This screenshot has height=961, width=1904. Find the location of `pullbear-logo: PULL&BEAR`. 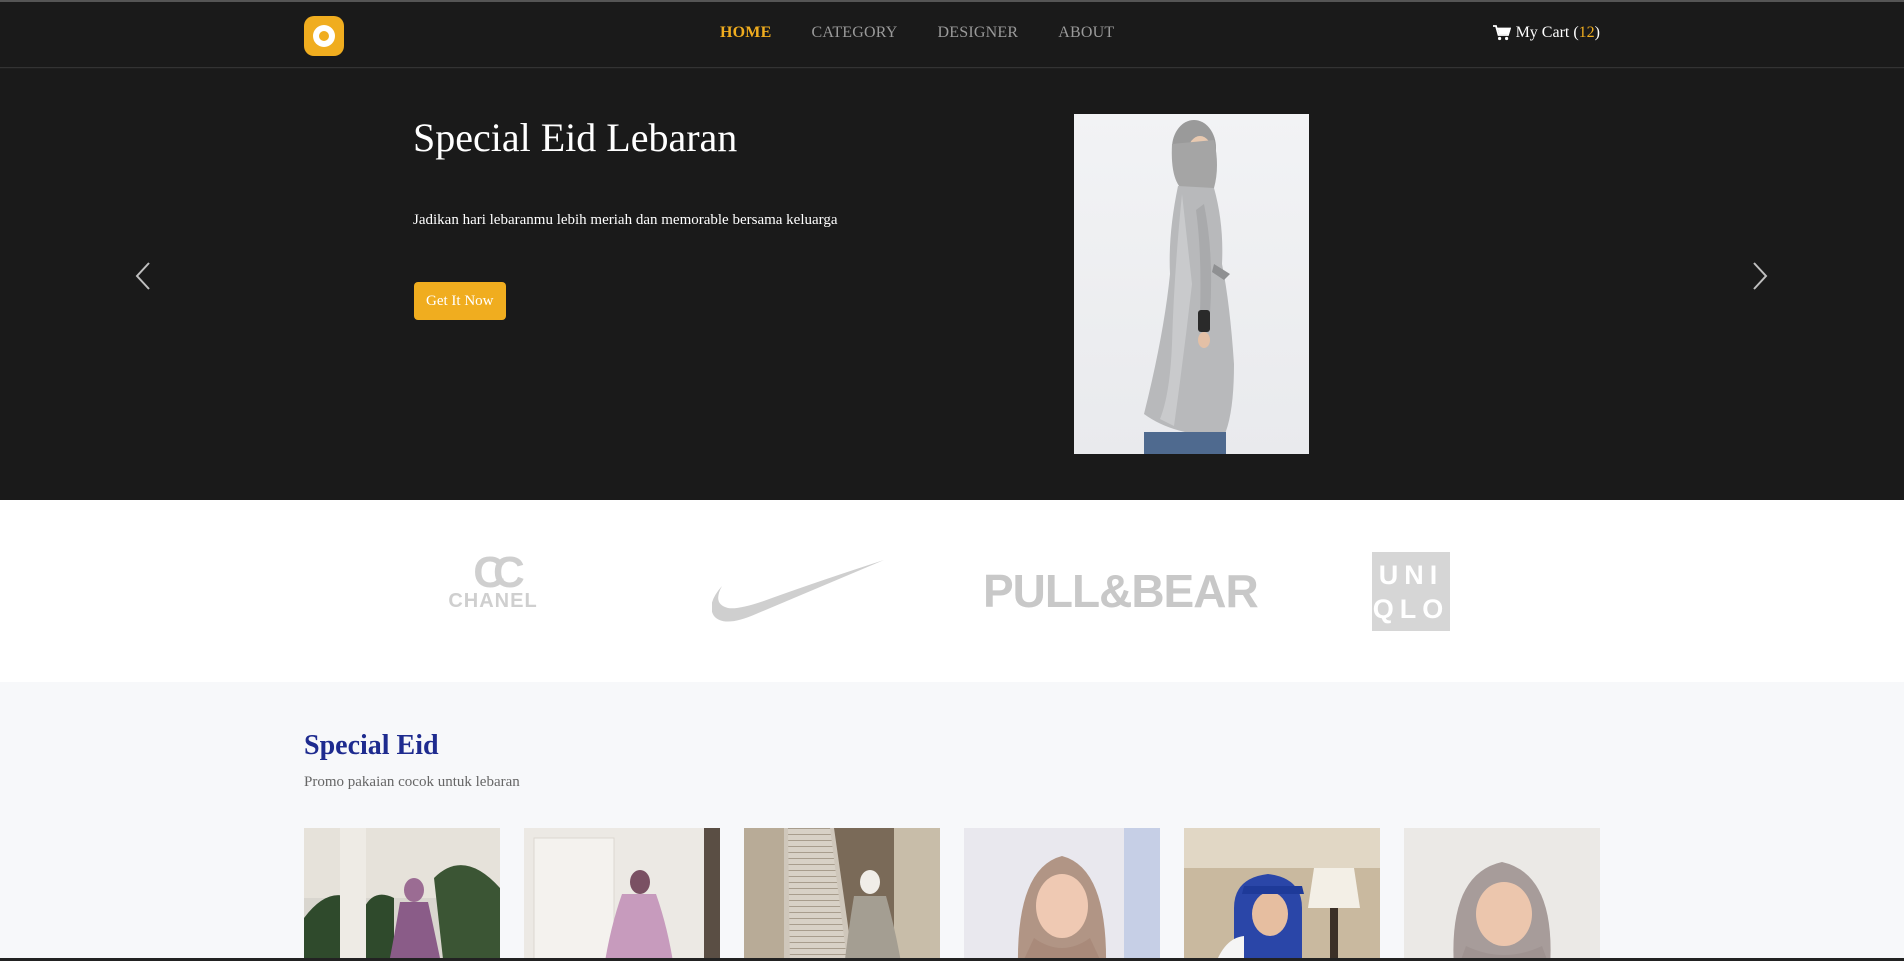

pullbear-logo: PULL&BEAR is located at coordinates (1121, 591).